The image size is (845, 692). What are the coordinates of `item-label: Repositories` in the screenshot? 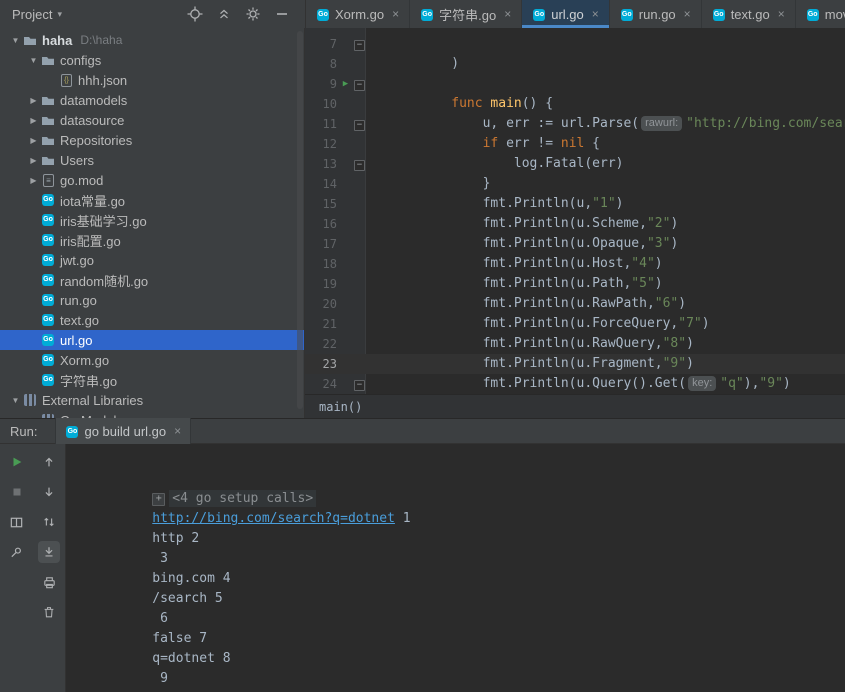 It's located at (96, 140).